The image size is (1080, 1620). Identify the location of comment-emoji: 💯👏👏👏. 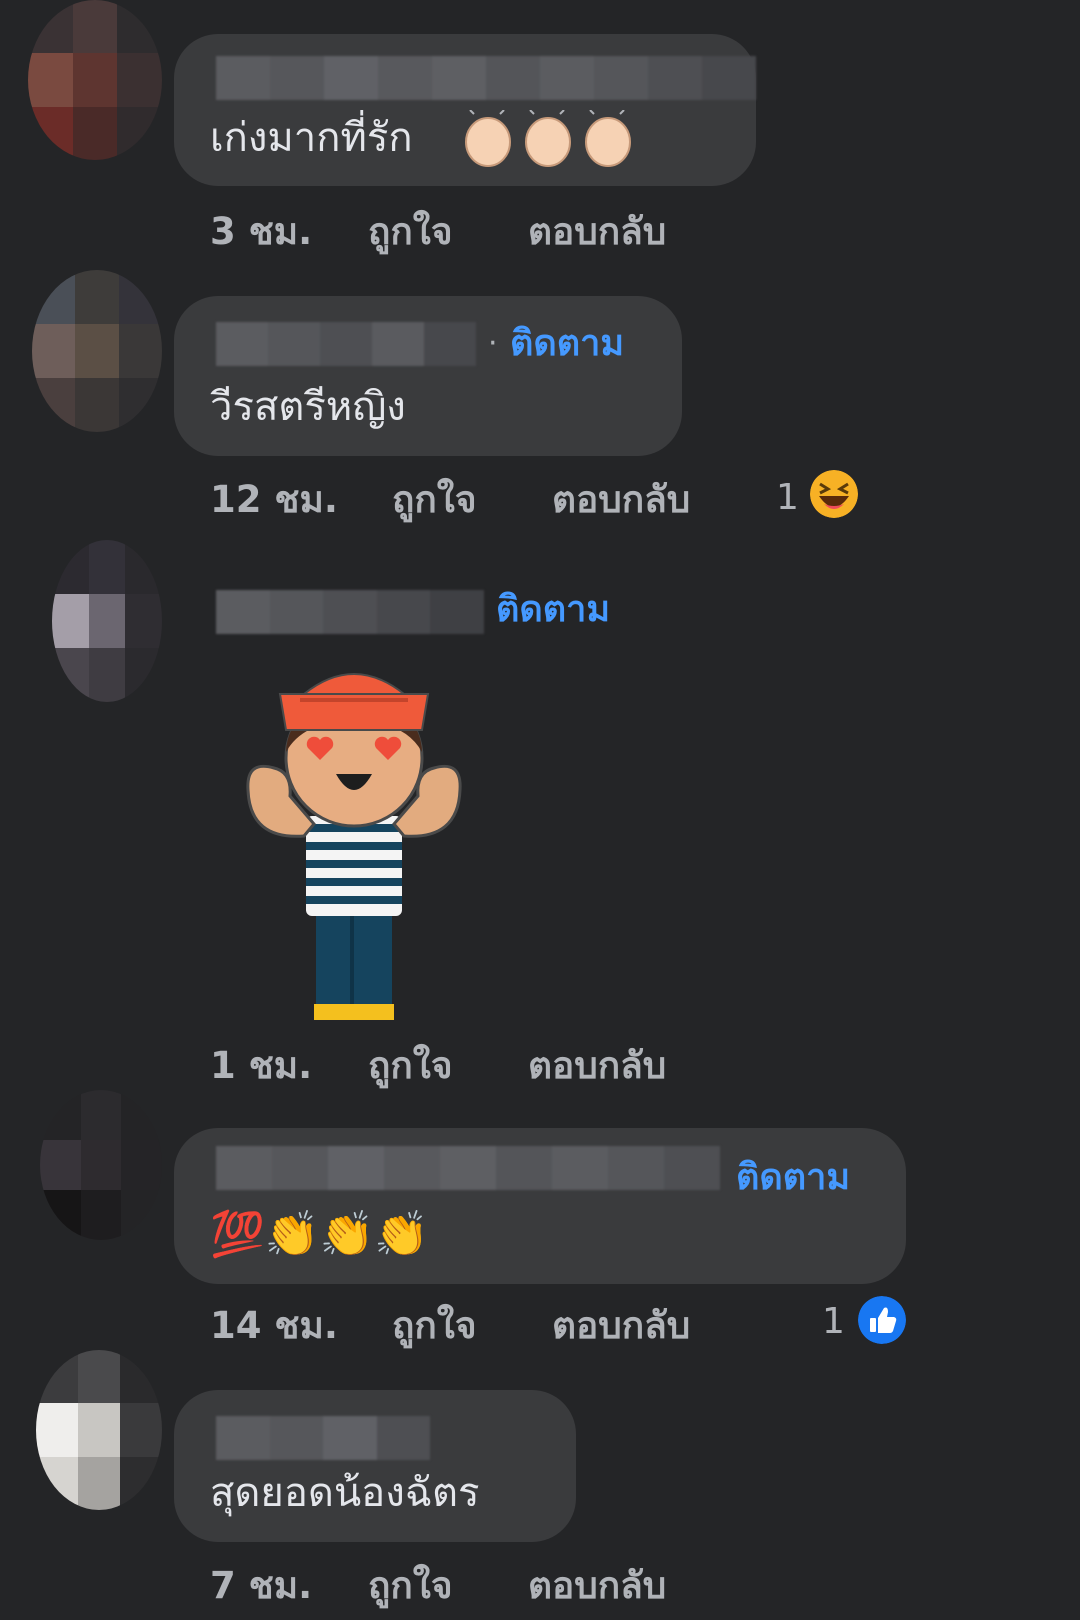
(320, 1234).